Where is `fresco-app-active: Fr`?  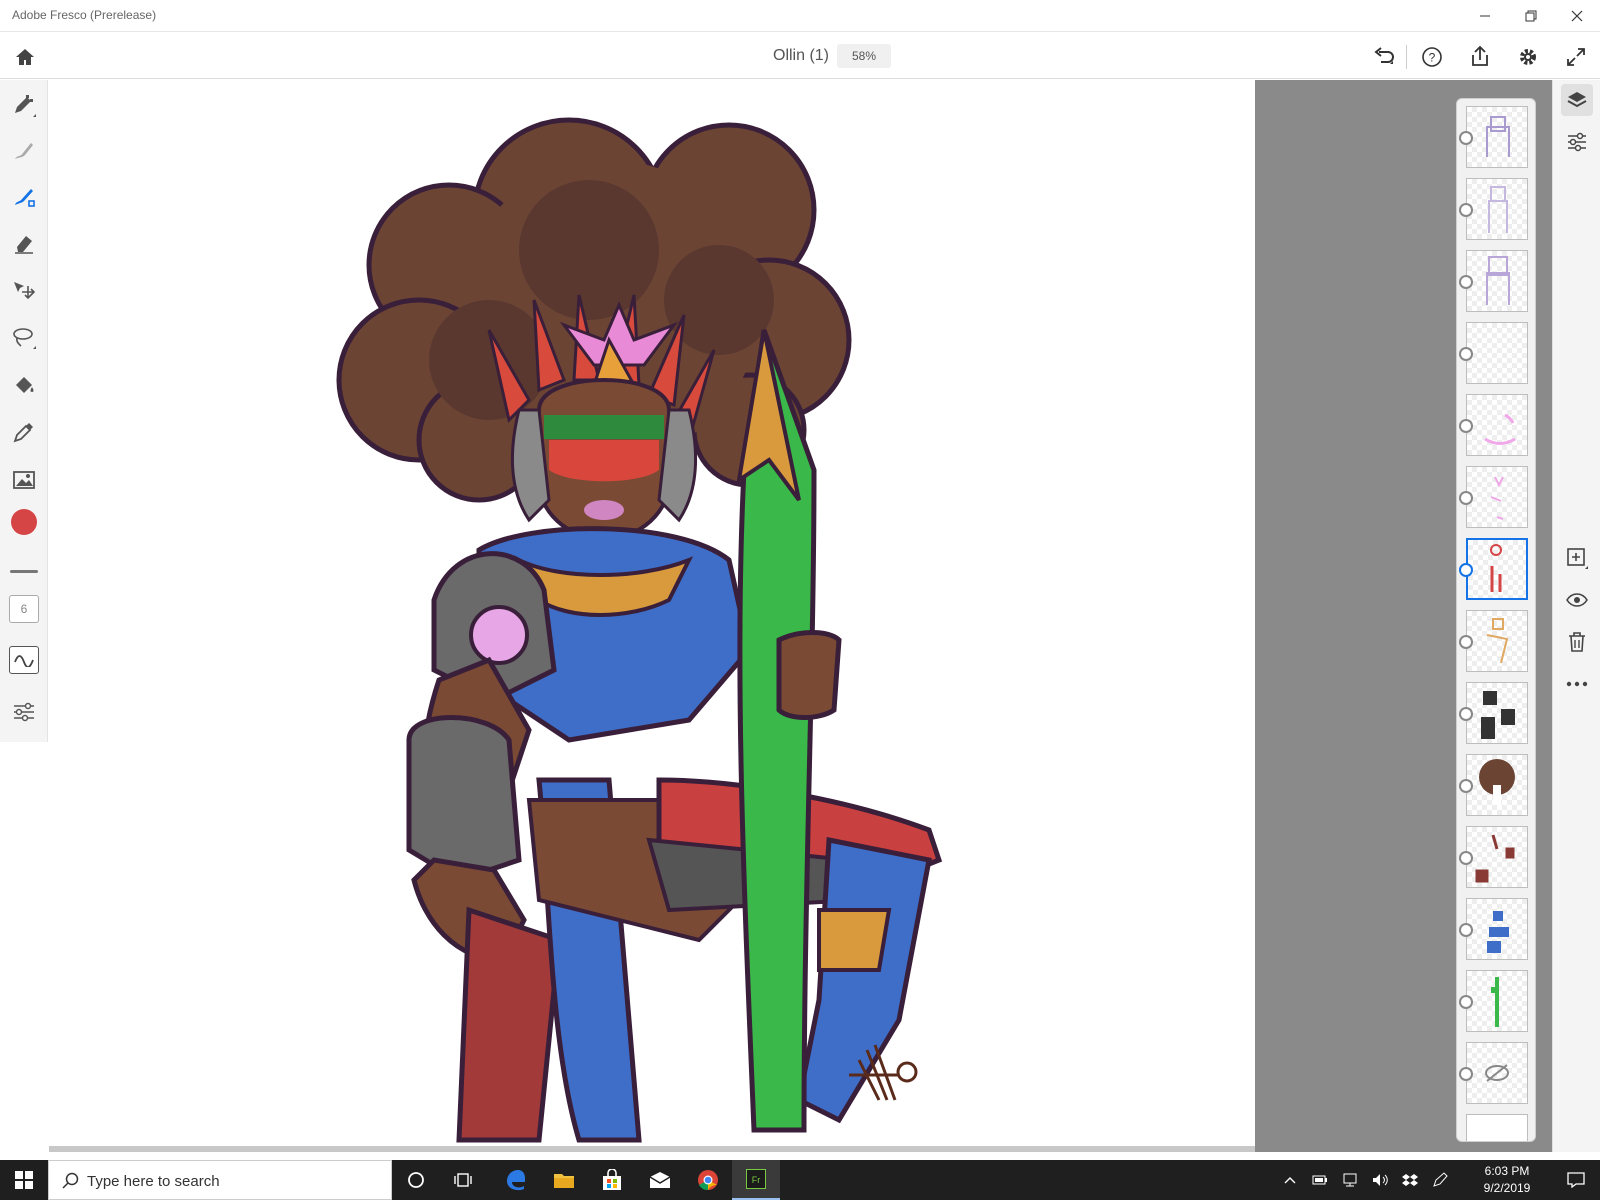 fresco-app-active: Fr is located at coordinates (756, 1180).